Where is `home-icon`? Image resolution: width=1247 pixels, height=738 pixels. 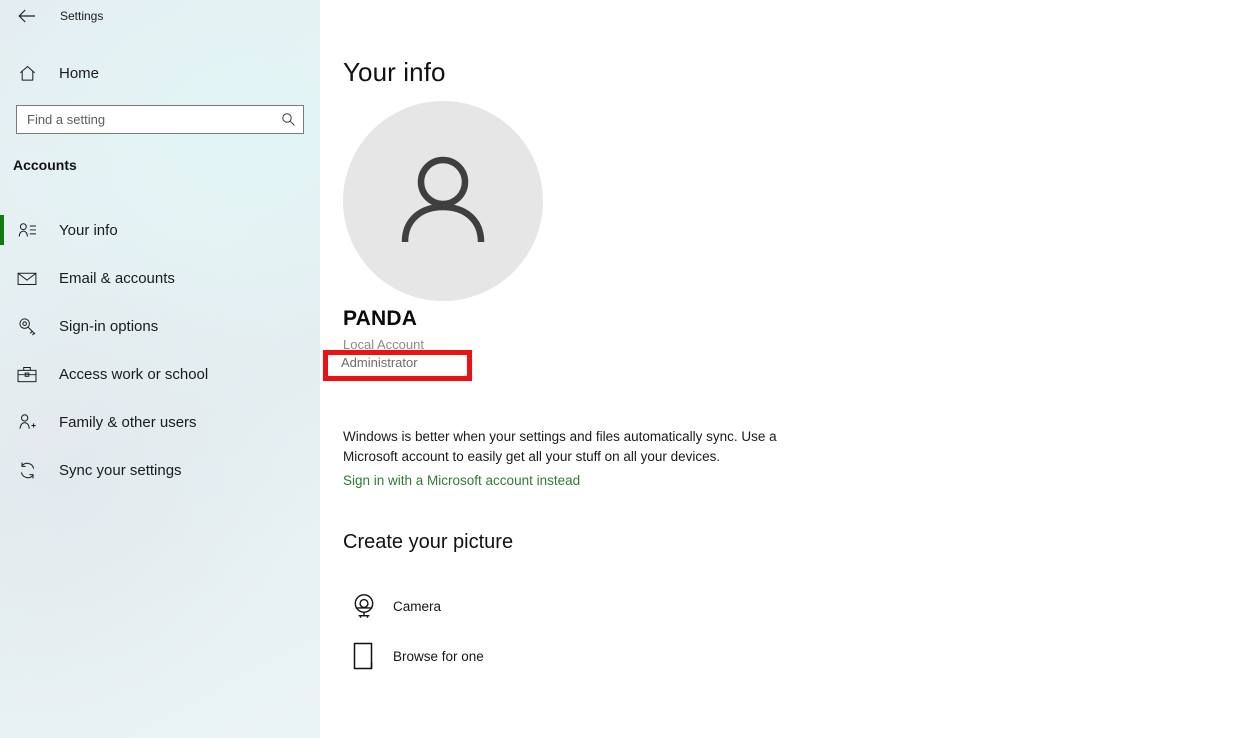
home-icon is located at coordinates (27, 73).